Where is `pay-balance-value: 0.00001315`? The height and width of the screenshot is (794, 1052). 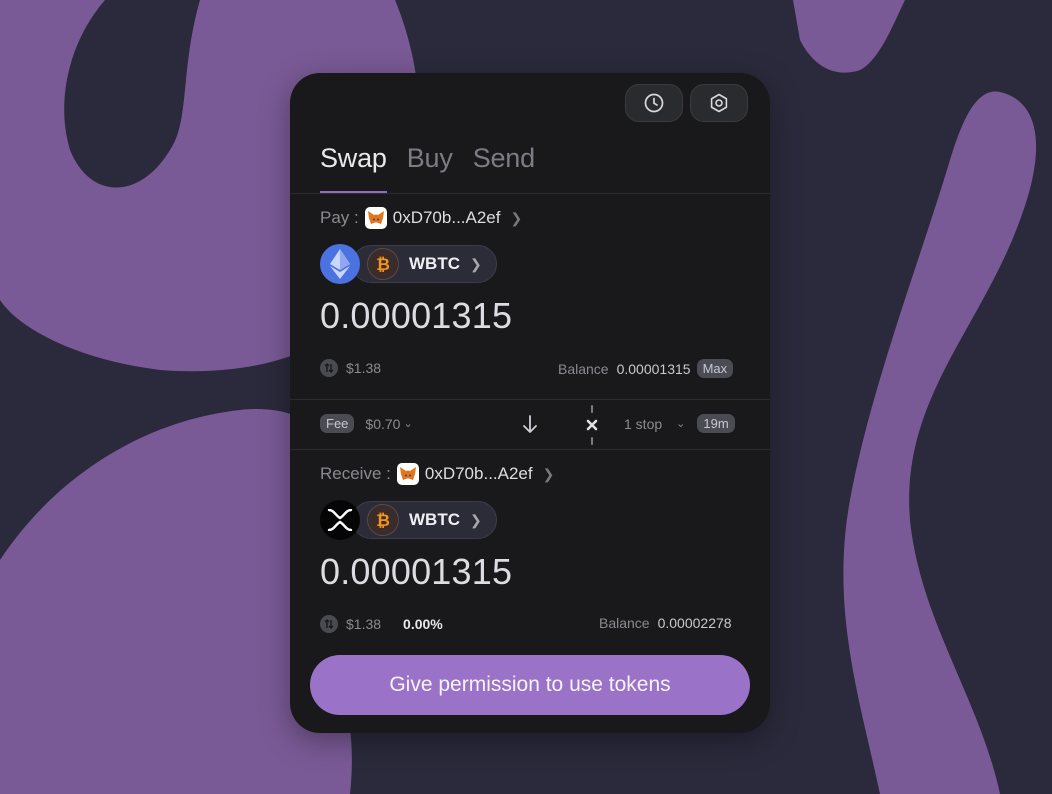 pay-balance-value: 0.00001315 is located at coordinates (653, 368).